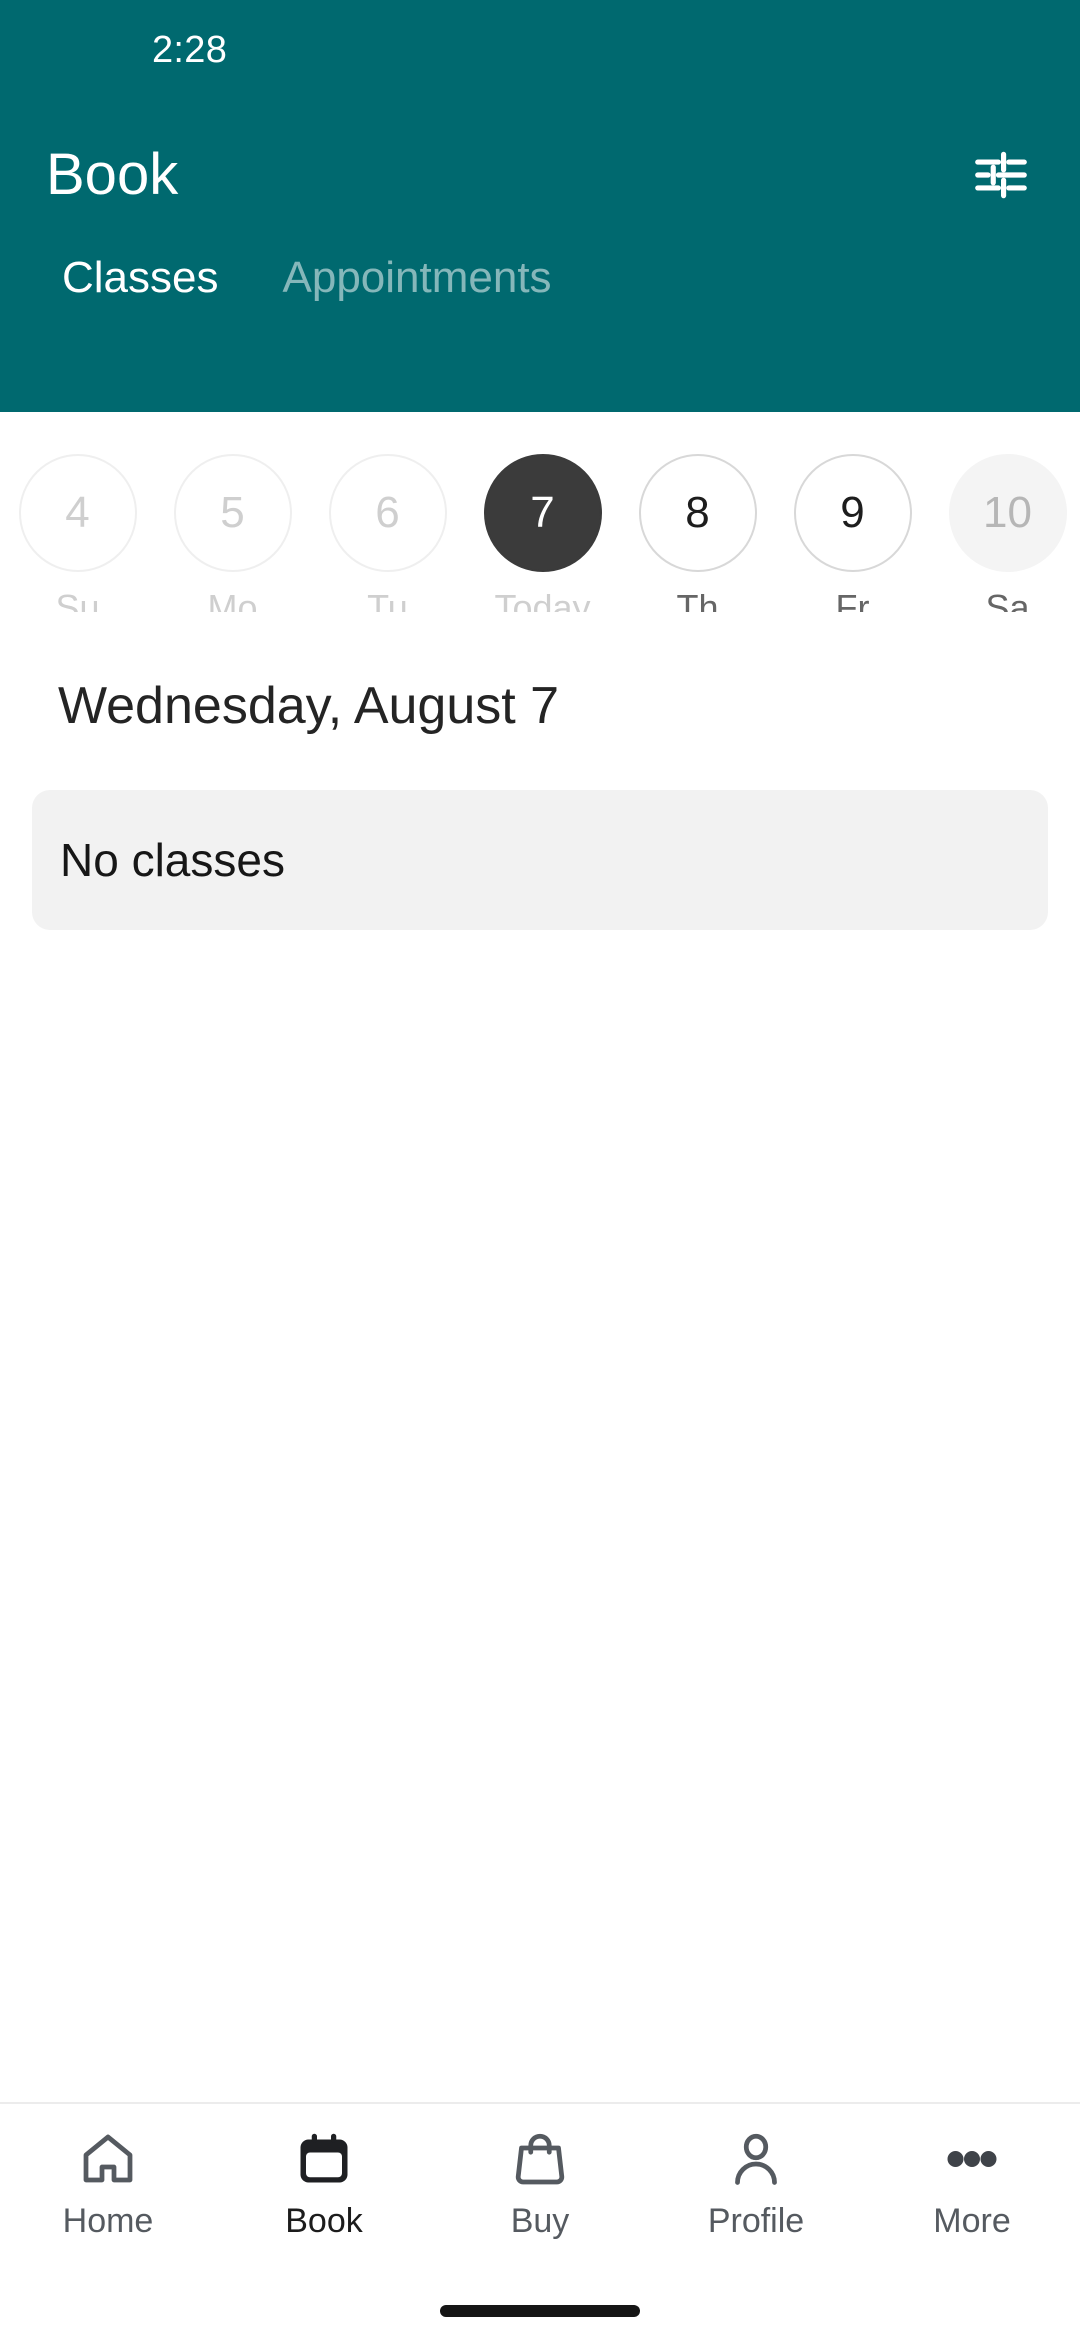 Image resolution: width=1080 pixels, height=2340 pixels. I want to click on date-number: 5, so click(232, 513).